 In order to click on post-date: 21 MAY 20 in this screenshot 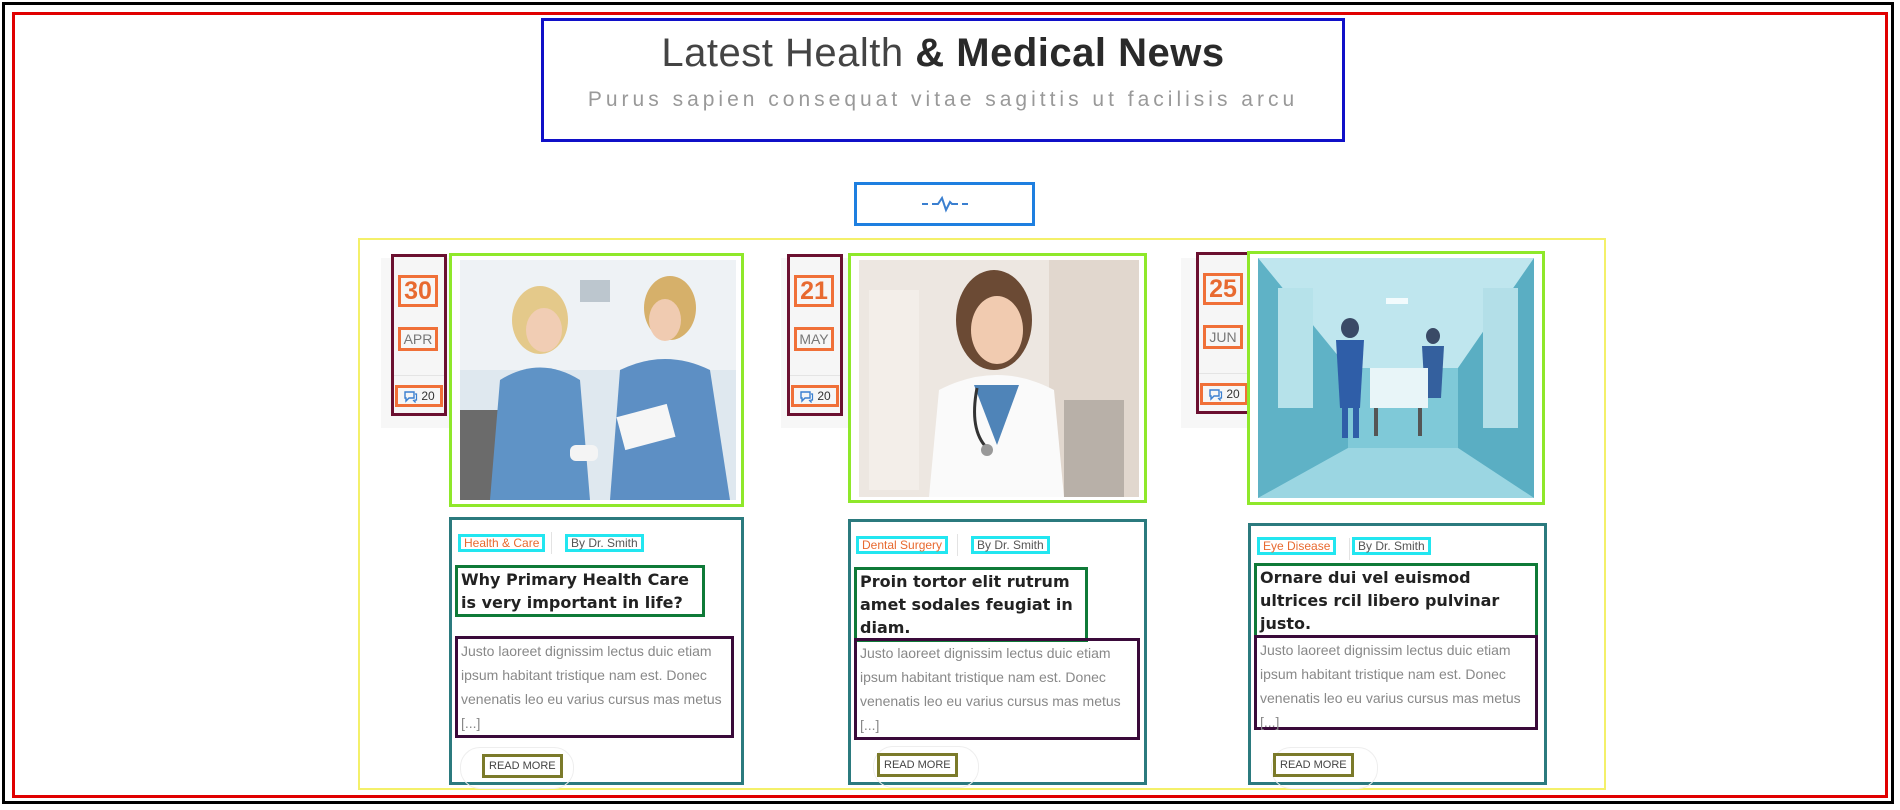, I will do `click(815, 335)`.